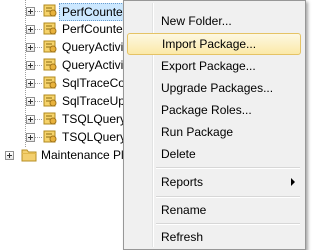 The width and height of the screenshot is (320, 250). What do you see at coordinates (214, 154) in the screenshot?
I see `menu-item-delete: Delete` at bounding box center [214, 154].